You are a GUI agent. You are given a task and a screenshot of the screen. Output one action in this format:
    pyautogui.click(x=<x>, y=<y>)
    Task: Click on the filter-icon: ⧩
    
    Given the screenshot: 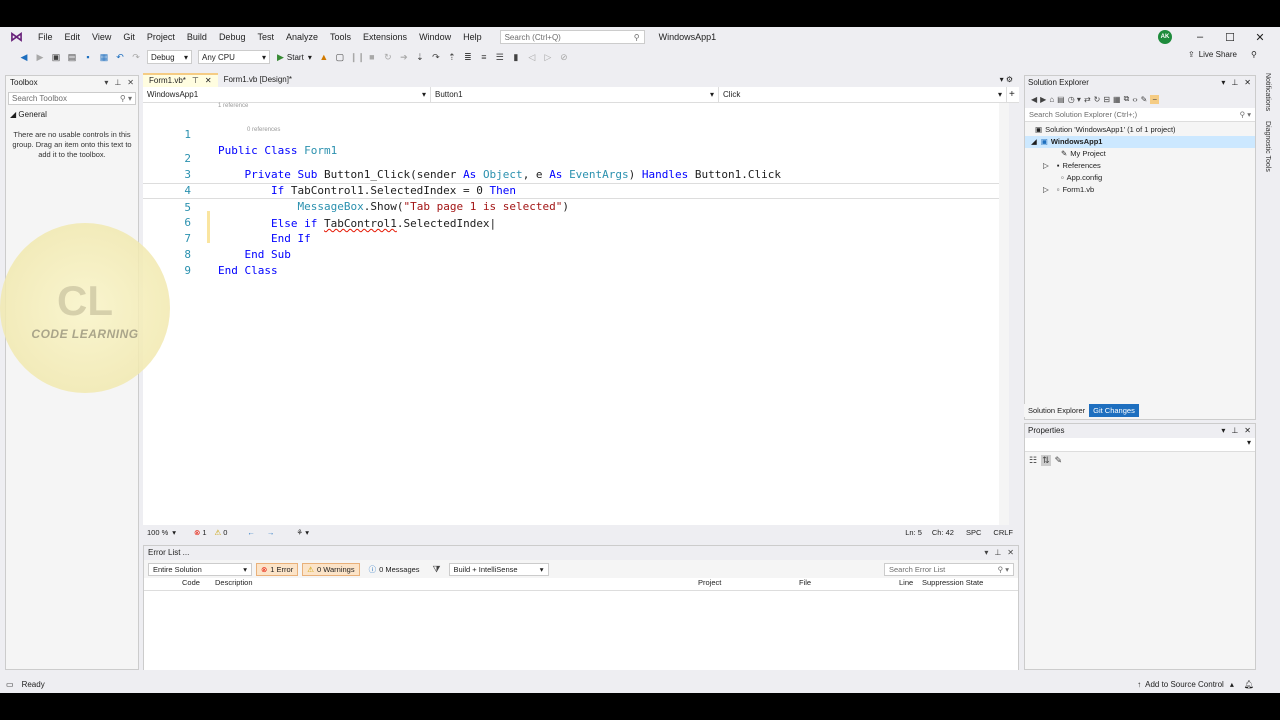 What is the action you would take?
    pyautogui.click(x=437, y=569)
    